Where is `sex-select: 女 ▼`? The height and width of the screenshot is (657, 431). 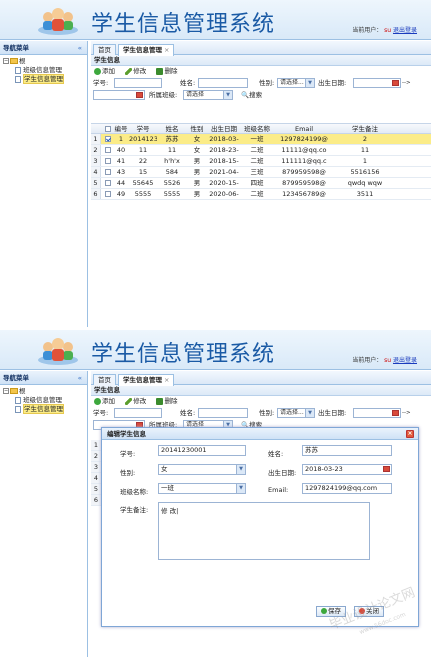
sex-select: 女 ▼ is located at coordinates (202, 469).